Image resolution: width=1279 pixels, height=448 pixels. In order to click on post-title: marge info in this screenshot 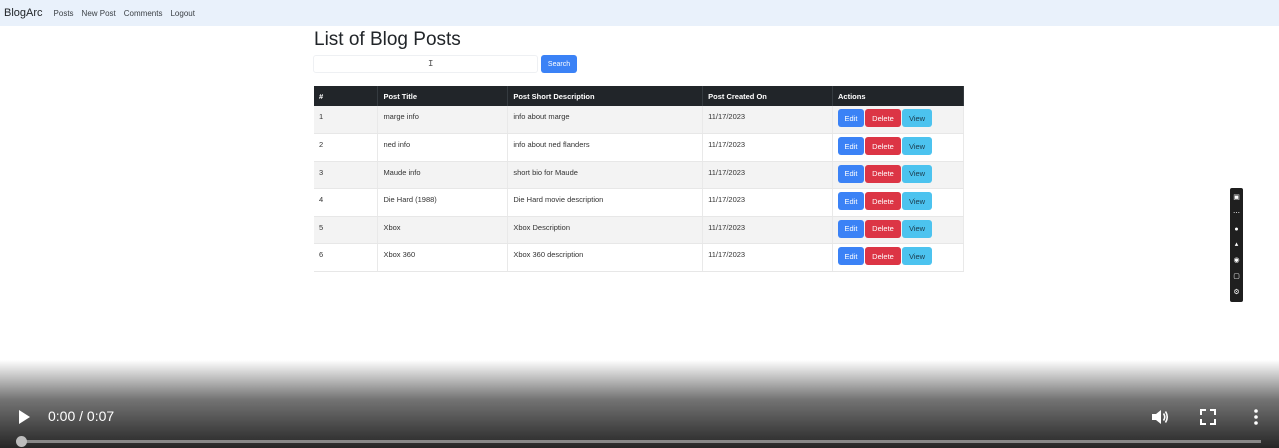, I will do `click(443, 120)`.